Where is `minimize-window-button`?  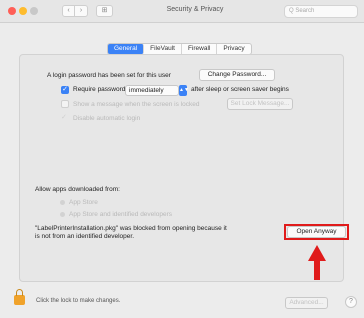
minimize-window-button is located at coordinates (23, 11).